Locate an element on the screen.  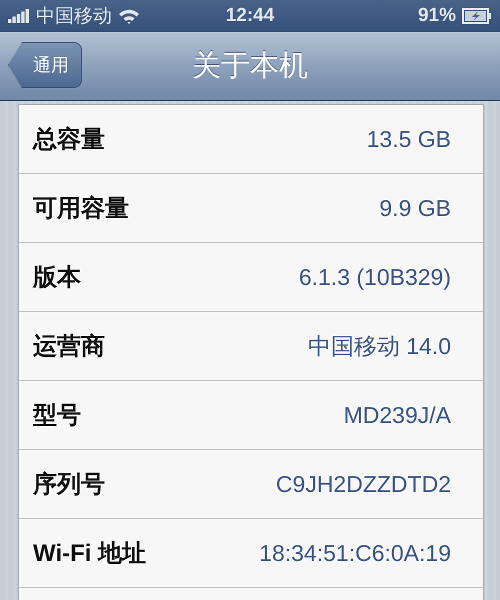
signal-icon is located at coordinates (19, 16).